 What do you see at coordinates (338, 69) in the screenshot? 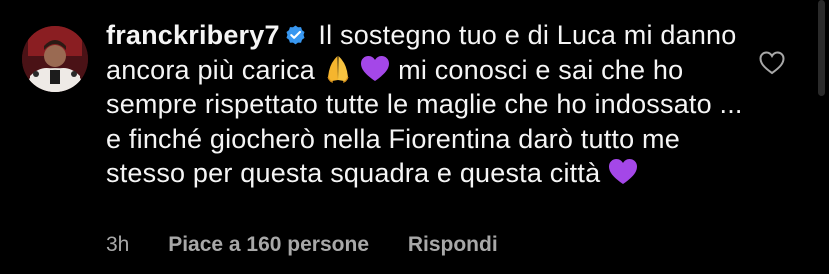
I see `folded-hands-icon` at bounding box center [338, 69].